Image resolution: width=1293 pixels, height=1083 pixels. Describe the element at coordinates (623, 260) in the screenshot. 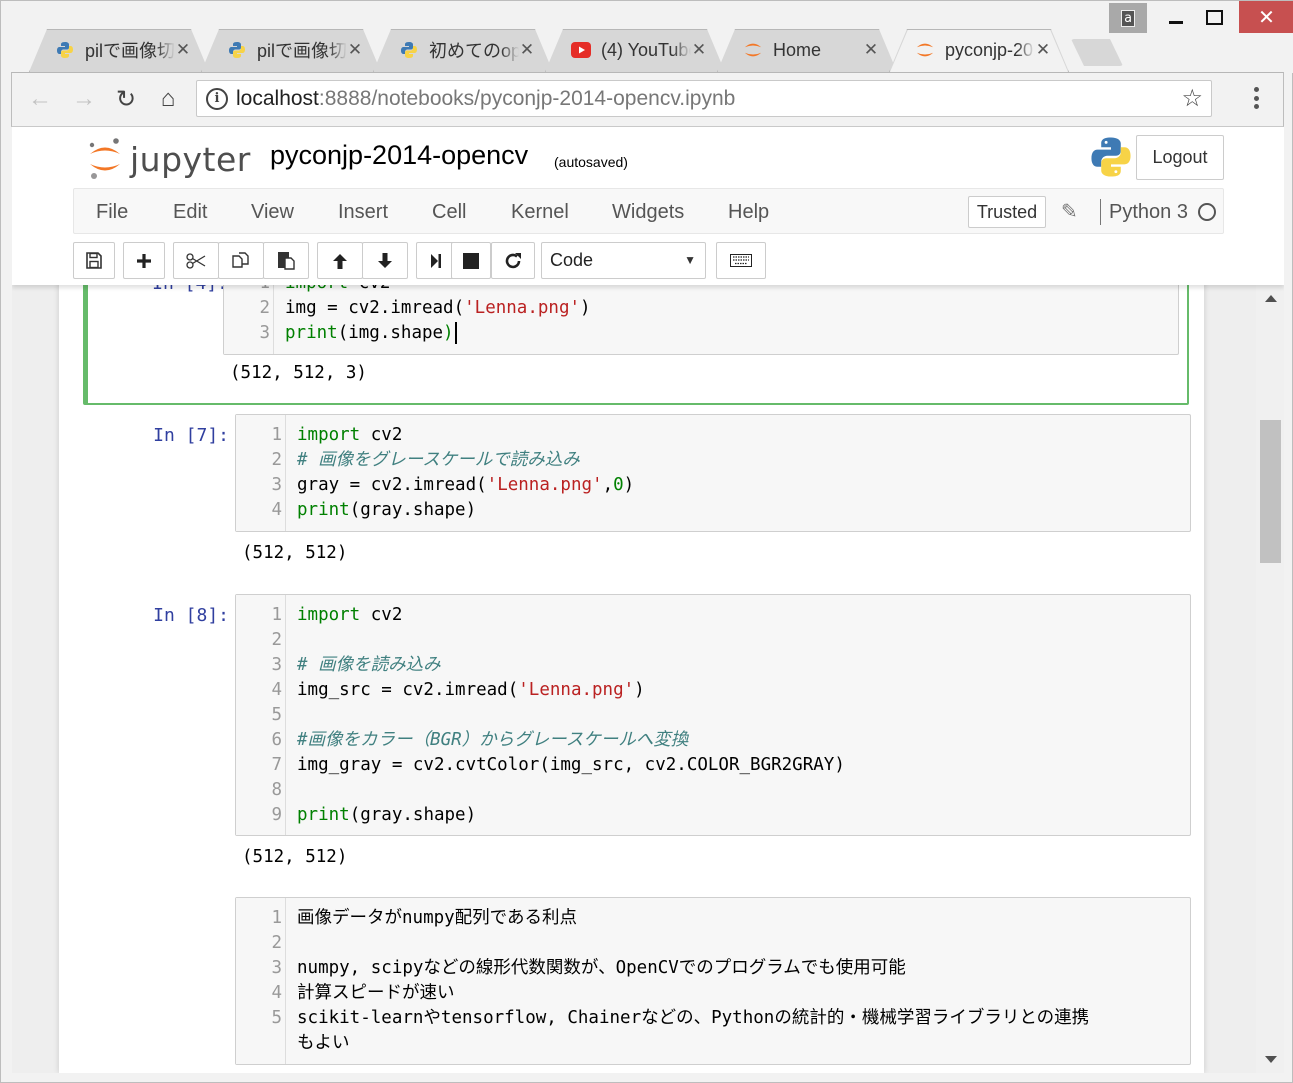

I see `cell-type-select: Code ▼` at that location.